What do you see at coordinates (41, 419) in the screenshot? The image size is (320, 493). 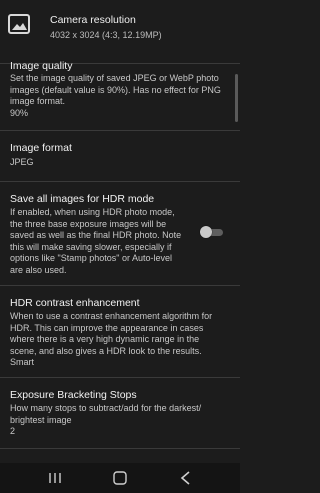 I see `description-line: brightest image` at bounding box center [41, 419].